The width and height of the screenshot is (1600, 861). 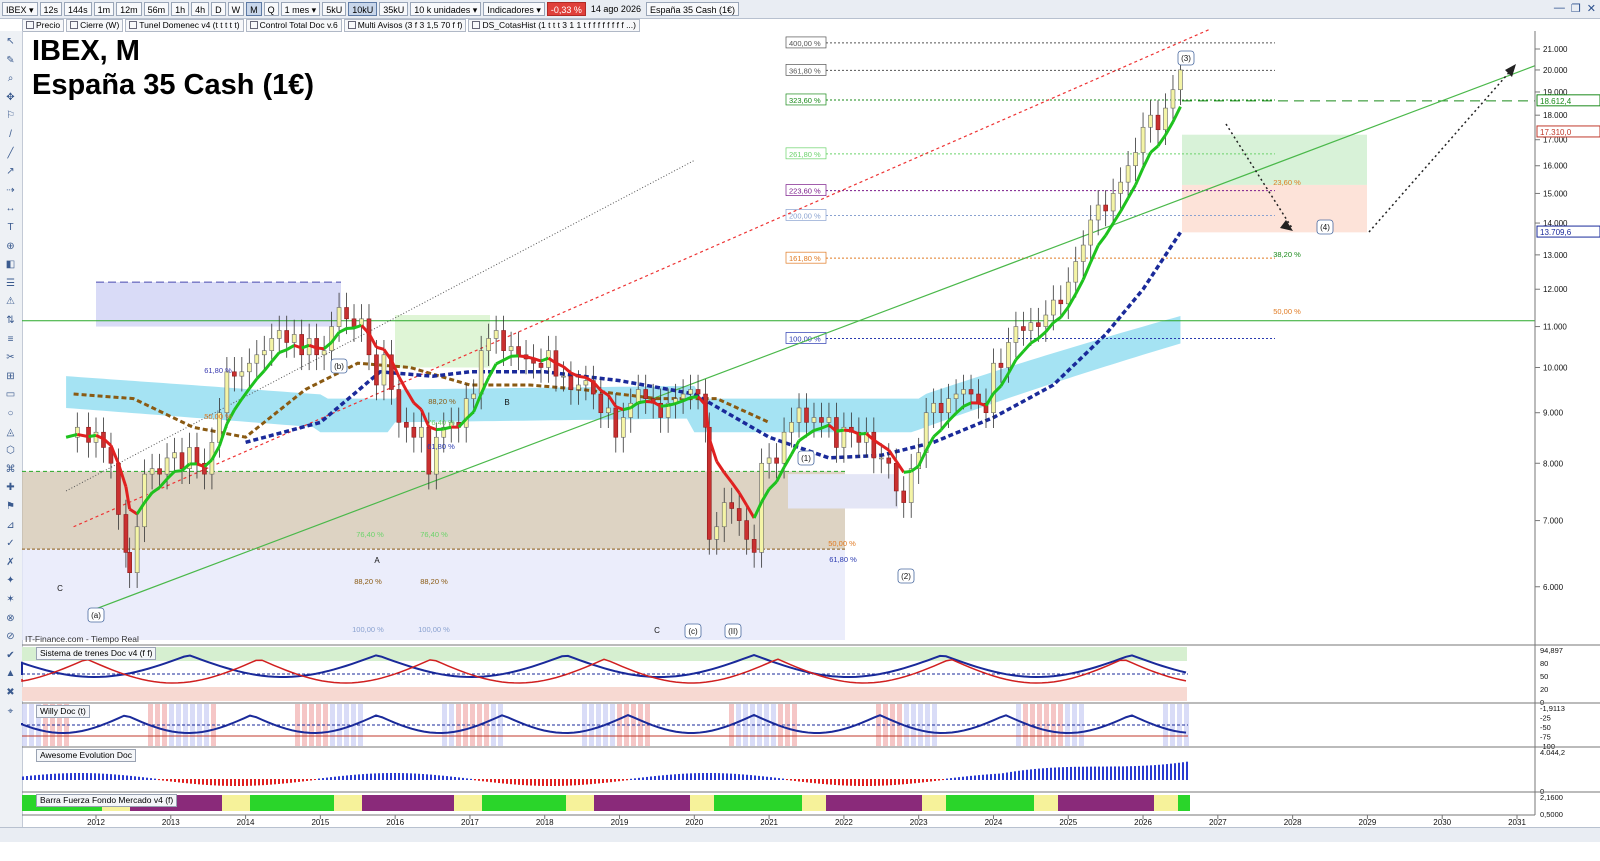 I want to click on x-tick-label: 2024, so click(x=994, y=822).